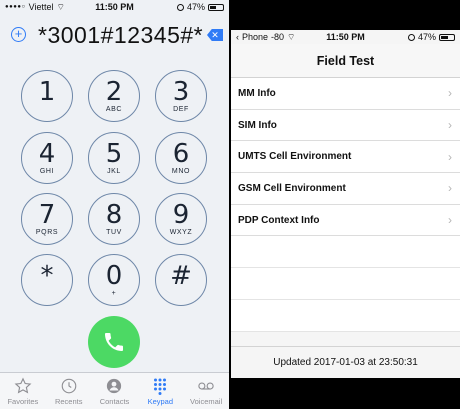 Image resolution: width=460 pixels, height=409 pixels. What do you see at coordinates (181, 153) in the screenshot?
I see `key-digit: 6` at bounding box center [181, 153].